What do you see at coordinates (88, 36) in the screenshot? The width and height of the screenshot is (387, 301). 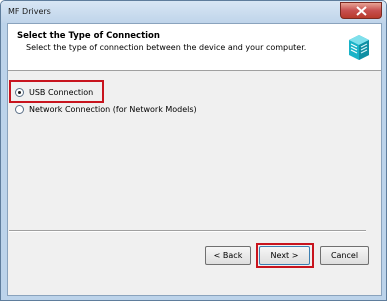 I see `page-title: Select the Type of Connection` at bounding box center [88, 36].